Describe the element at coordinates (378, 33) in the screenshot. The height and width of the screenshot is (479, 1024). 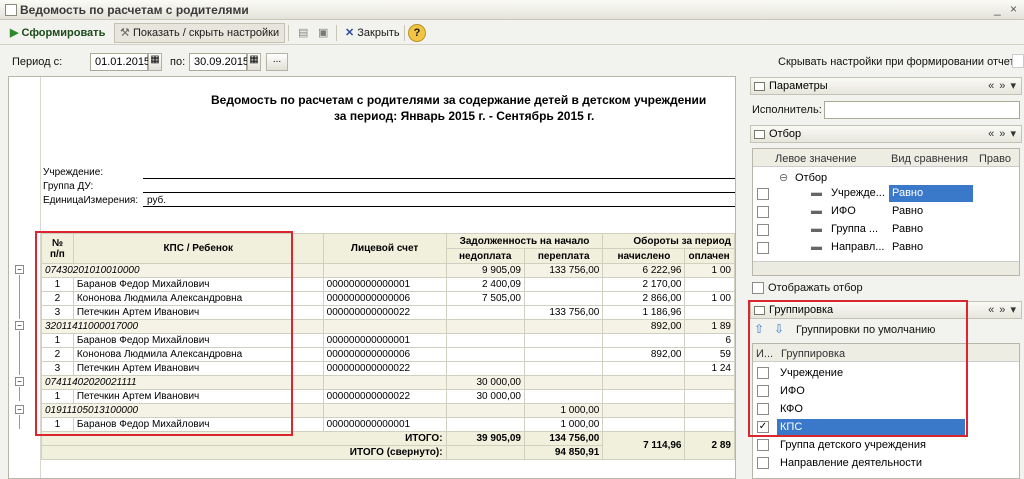
I see `close-label: Закрыть` at that location.